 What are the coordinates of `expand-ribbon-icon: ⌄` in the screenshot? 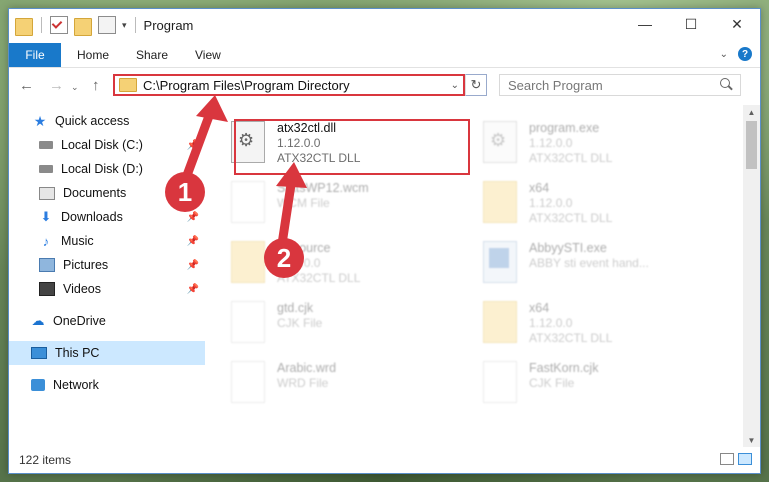 It's located at (724, 54).